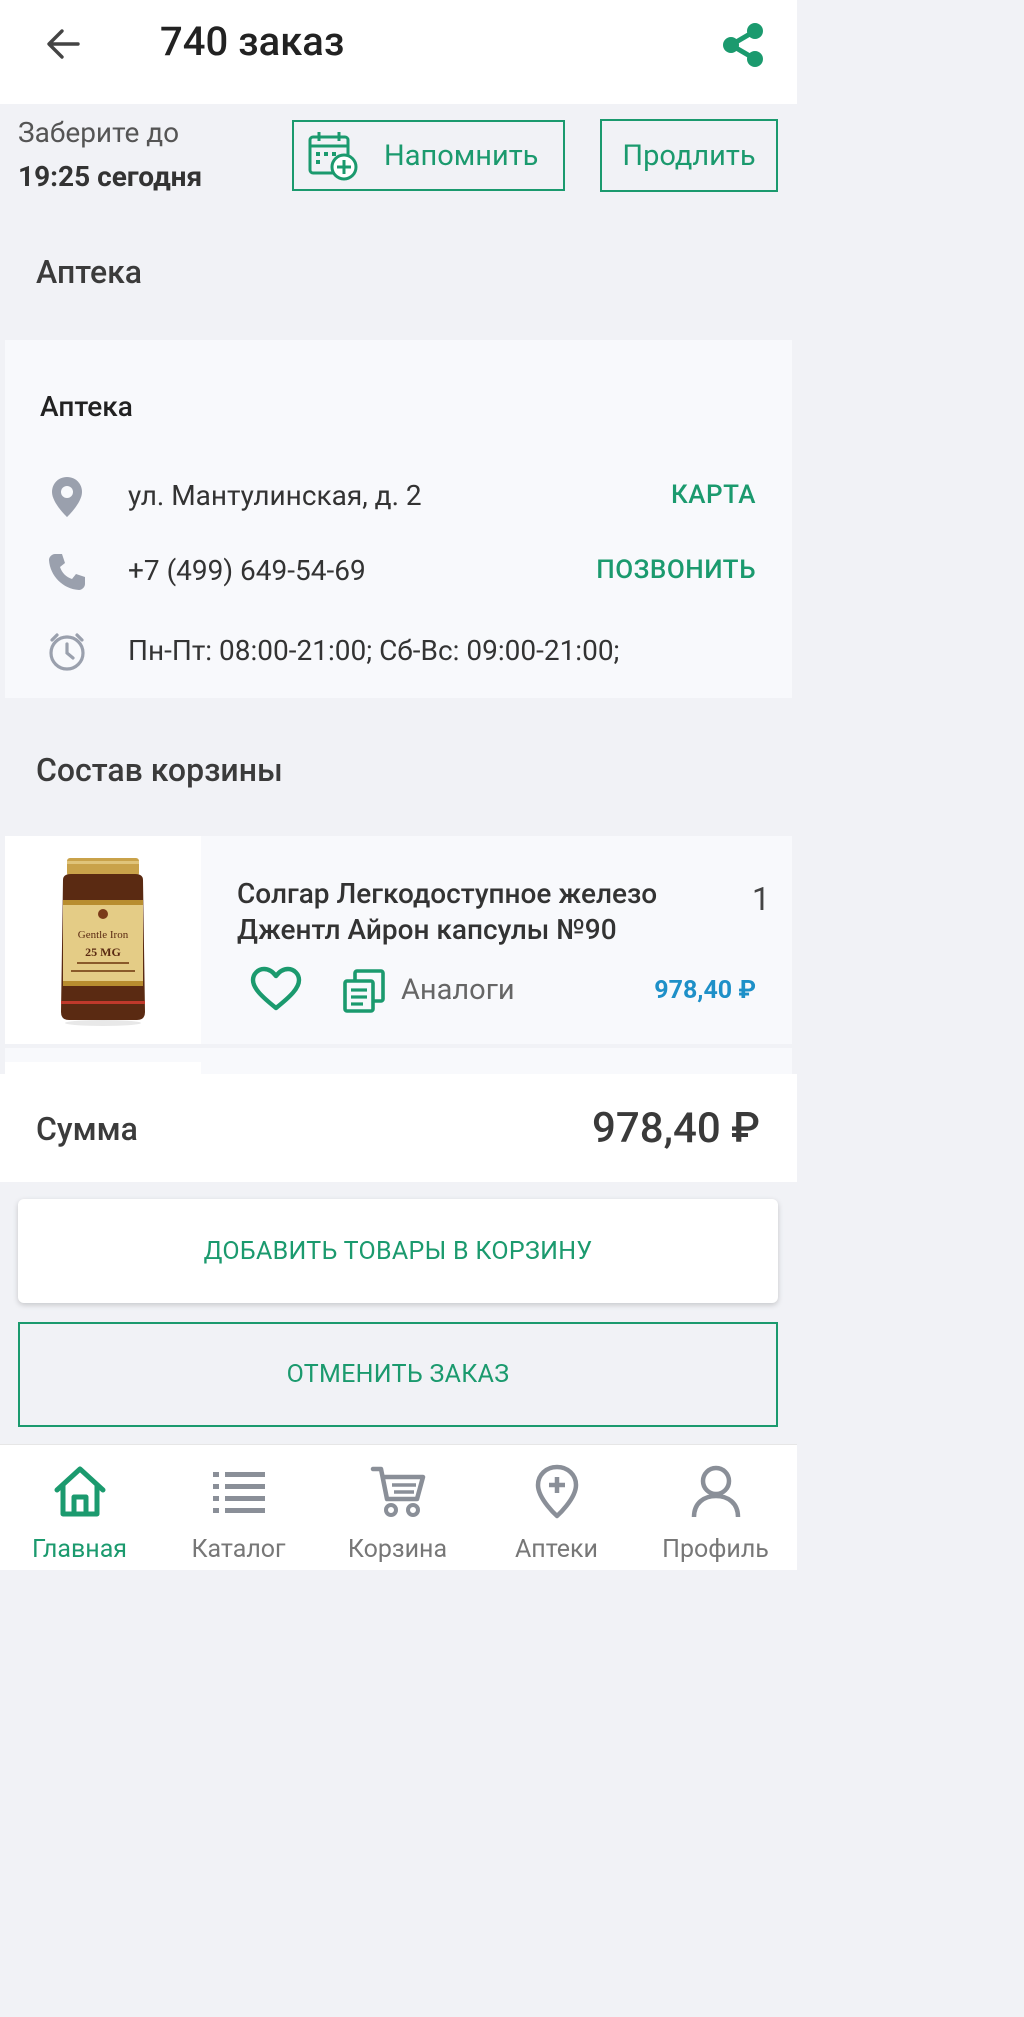 The width and height of the screenshot is (1024, 2017). What do you see at coordinates (87, 1129) in the screenshot?
I see `summary-label: Сумма` at bounding box center [87, 1129].